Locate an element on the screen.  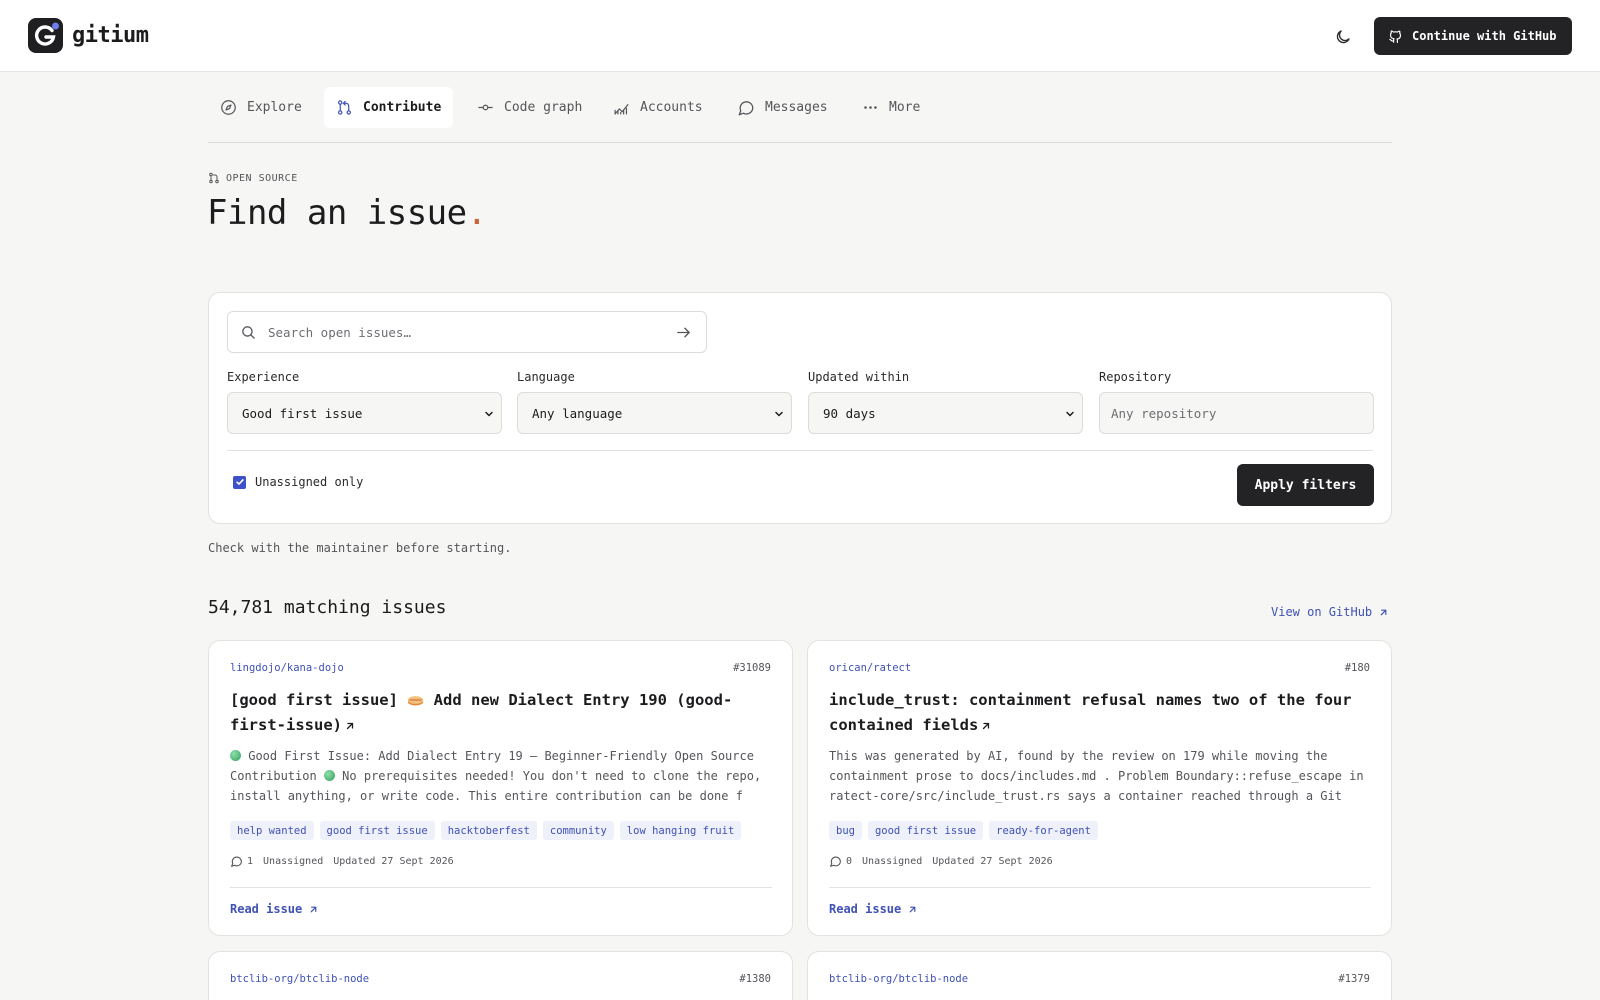
view-on-github-link: View on GitHub is located at coordinates (1330, 612).